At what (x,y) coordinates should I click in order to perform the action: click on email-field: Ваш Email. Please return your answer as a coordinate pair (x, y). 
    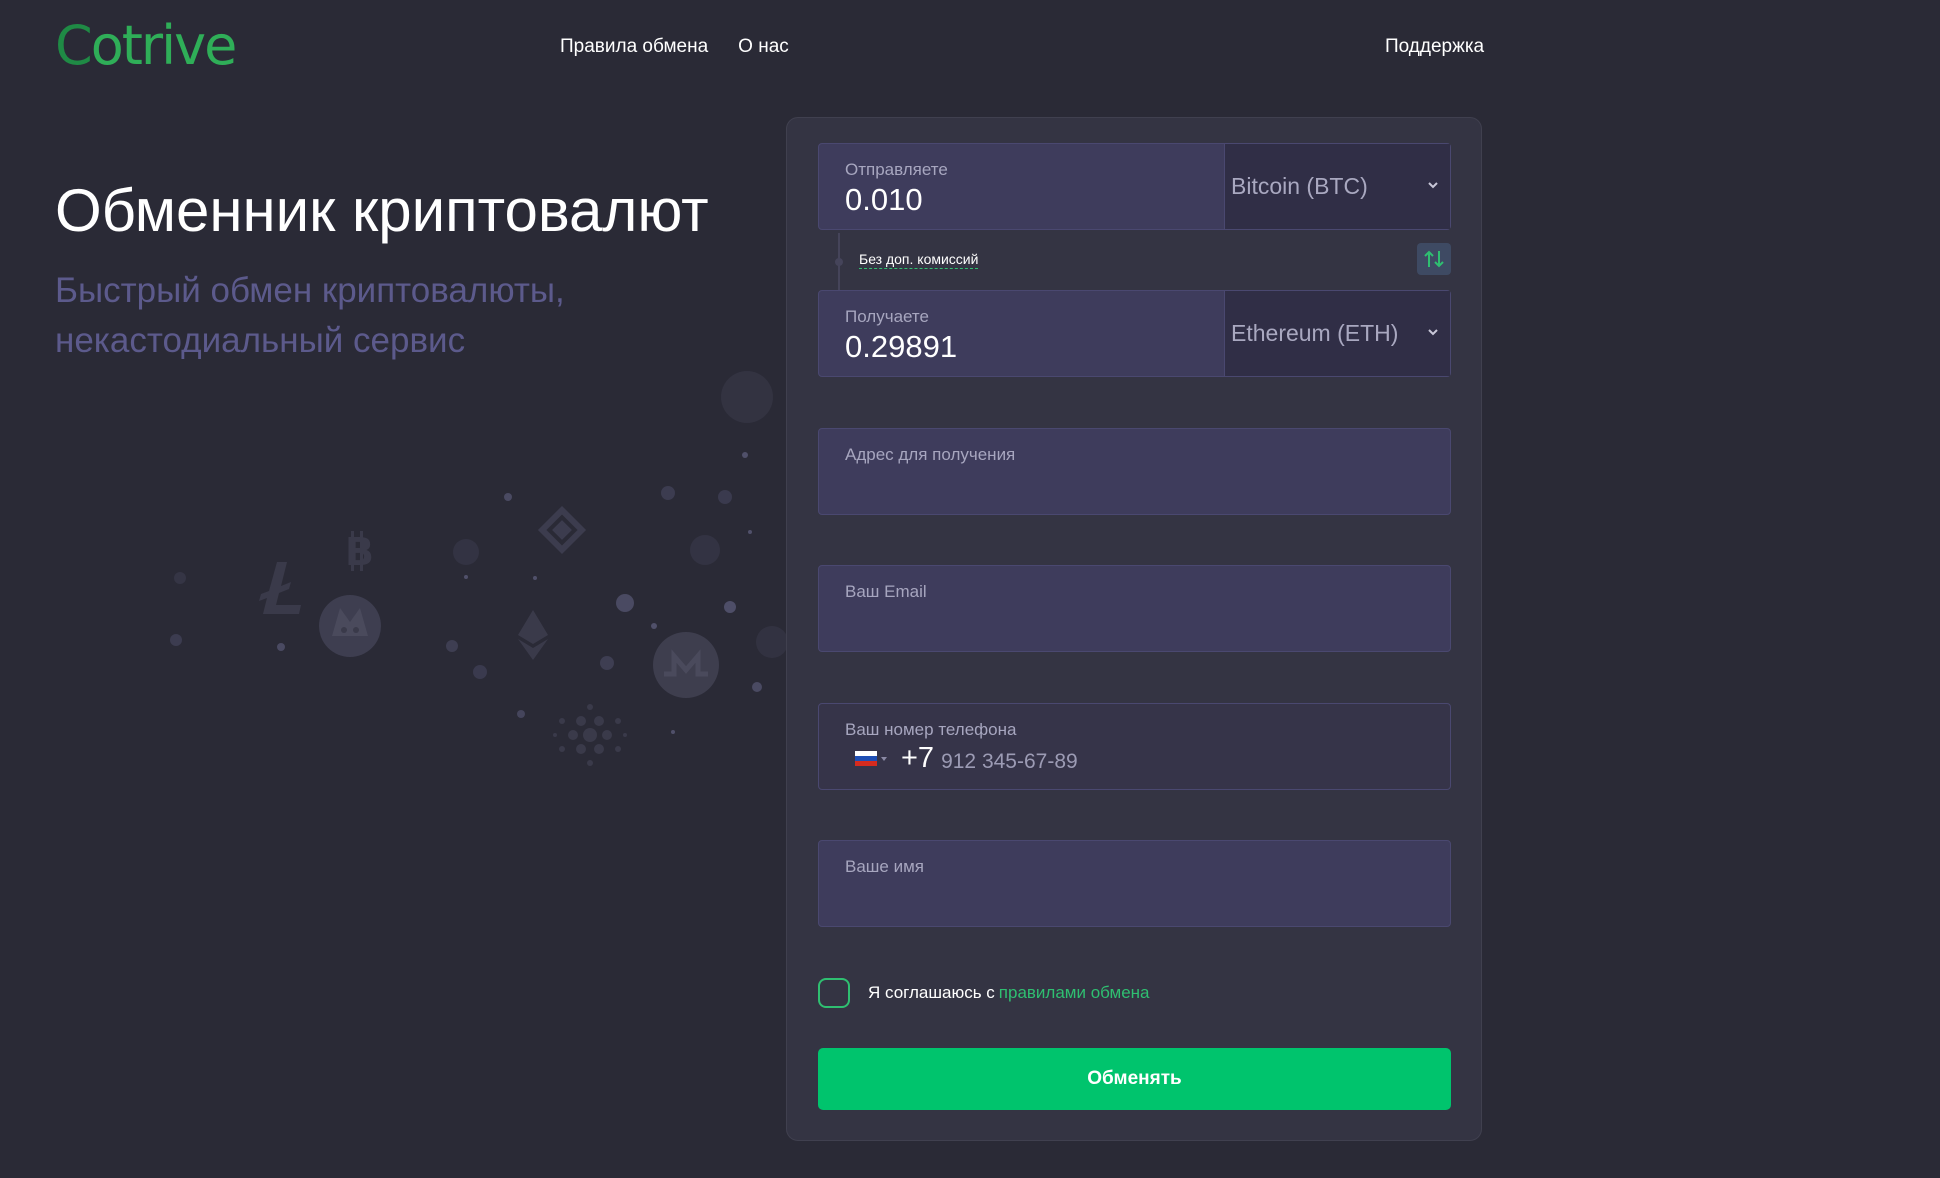
    Looking at the image, I should click on (1134, 608).